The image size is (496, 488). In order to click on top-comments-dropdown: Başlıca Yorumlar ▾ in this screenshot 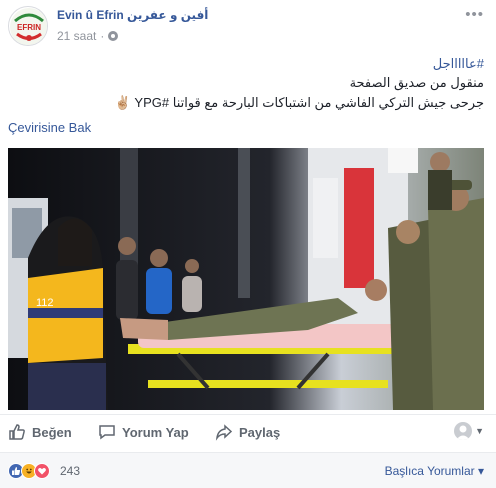, I will do `click(434, 471)`.